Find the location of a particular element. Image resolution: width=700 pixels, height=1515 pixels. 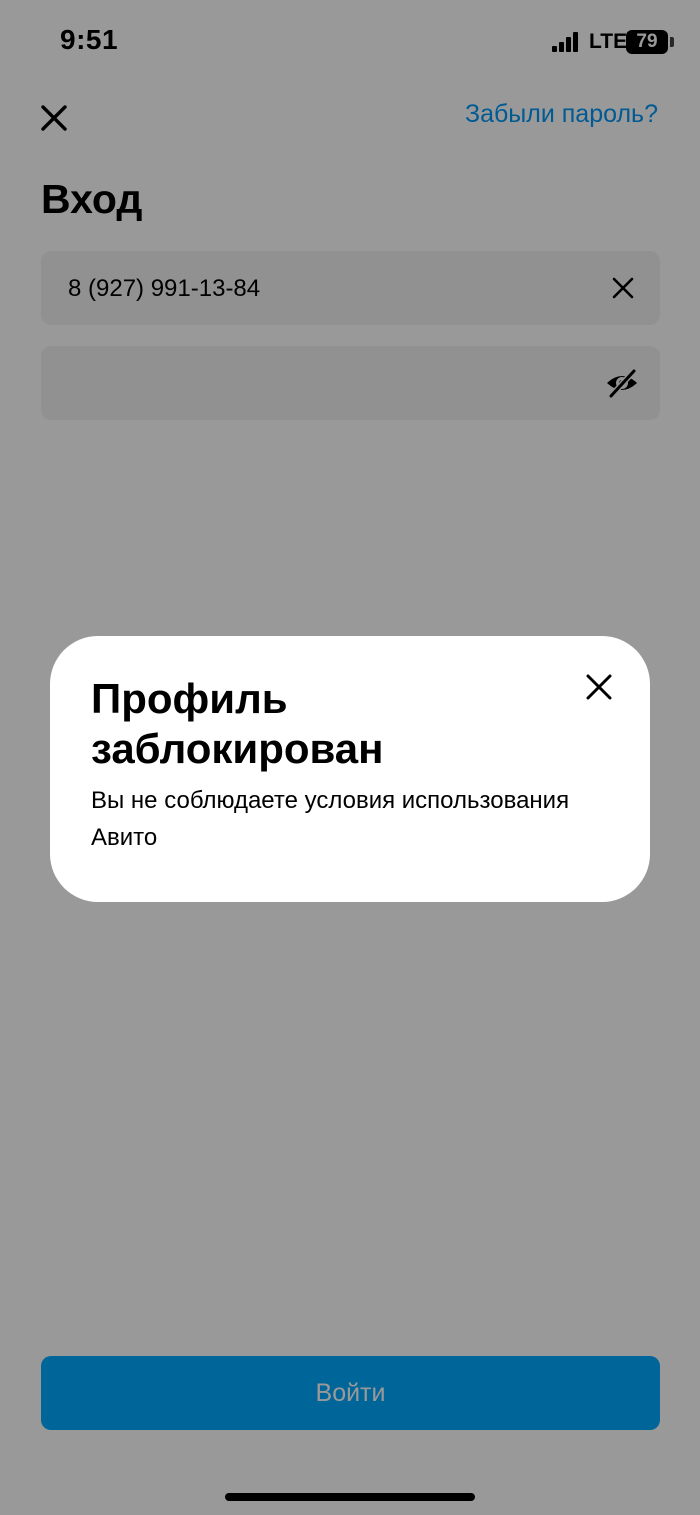

dialog-close-button is located at coordinates (599, 687).